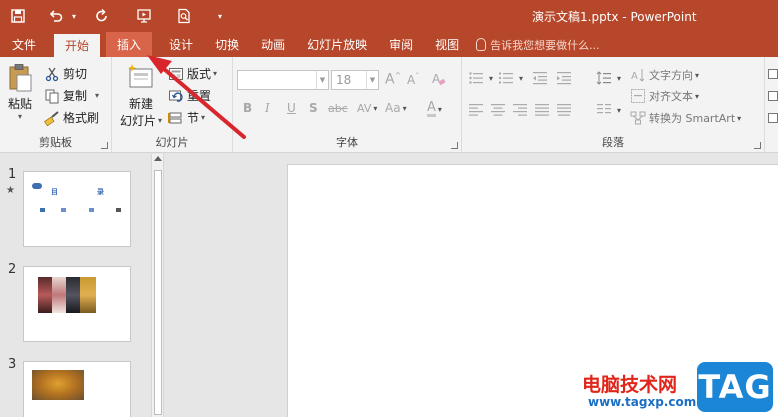 The width and height of the screenshot is (778, 417). I want to click on print-preview-button, so click(184, 16).